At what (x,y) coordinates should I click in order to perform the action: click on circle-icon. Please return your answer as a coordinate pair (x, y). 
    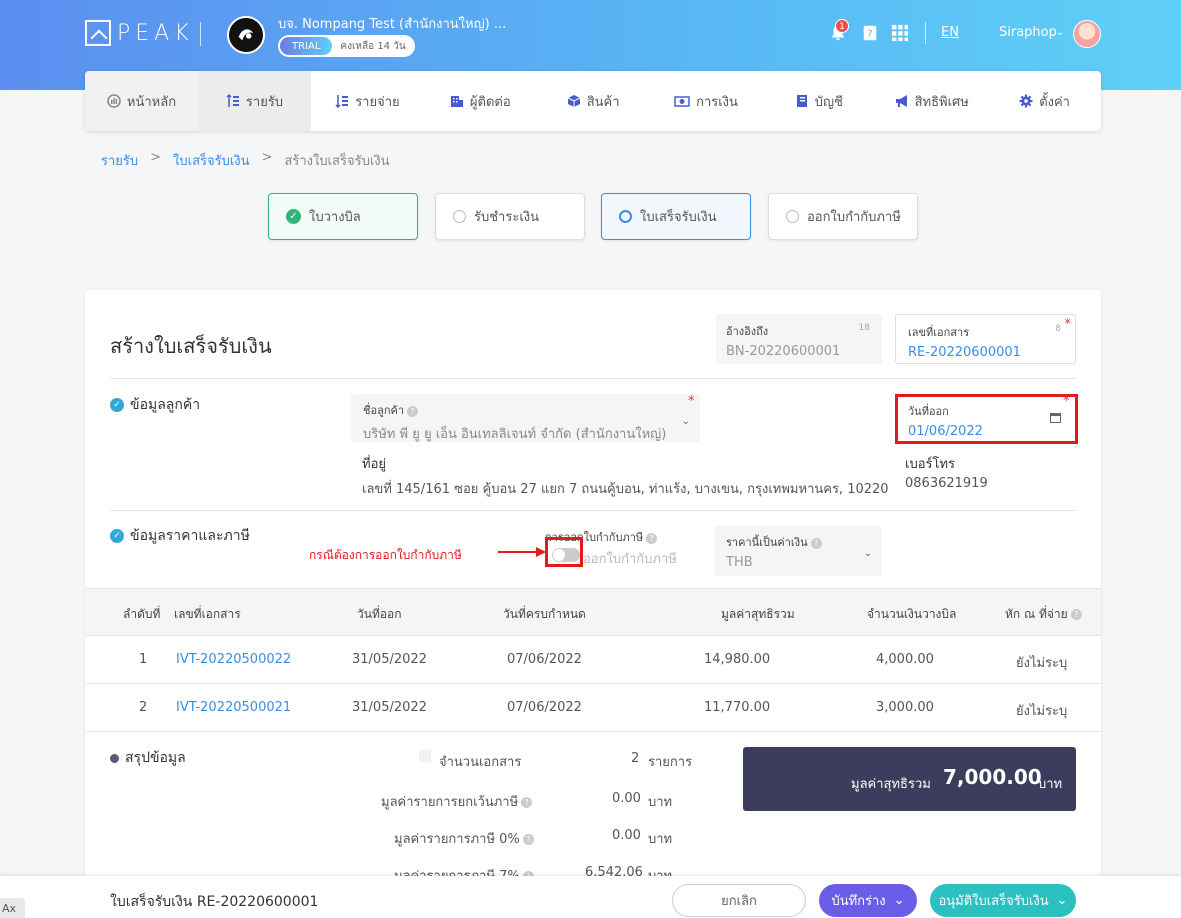
    Looking at the image, I should click on (625, 216).